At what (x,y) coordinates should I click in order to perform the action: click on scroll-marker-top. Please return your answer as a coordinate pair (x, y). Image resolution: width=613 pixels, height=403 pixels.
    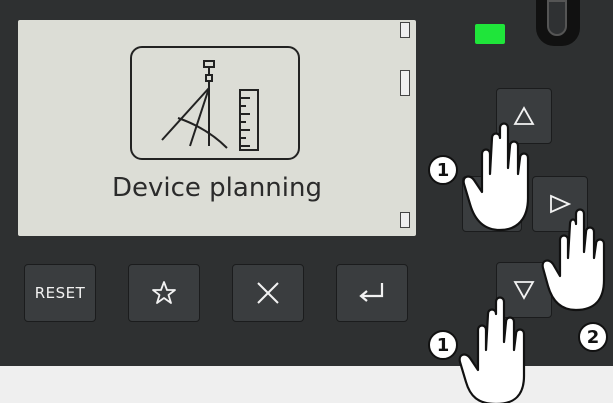
    Looking at the image, I should click on (405, 30).